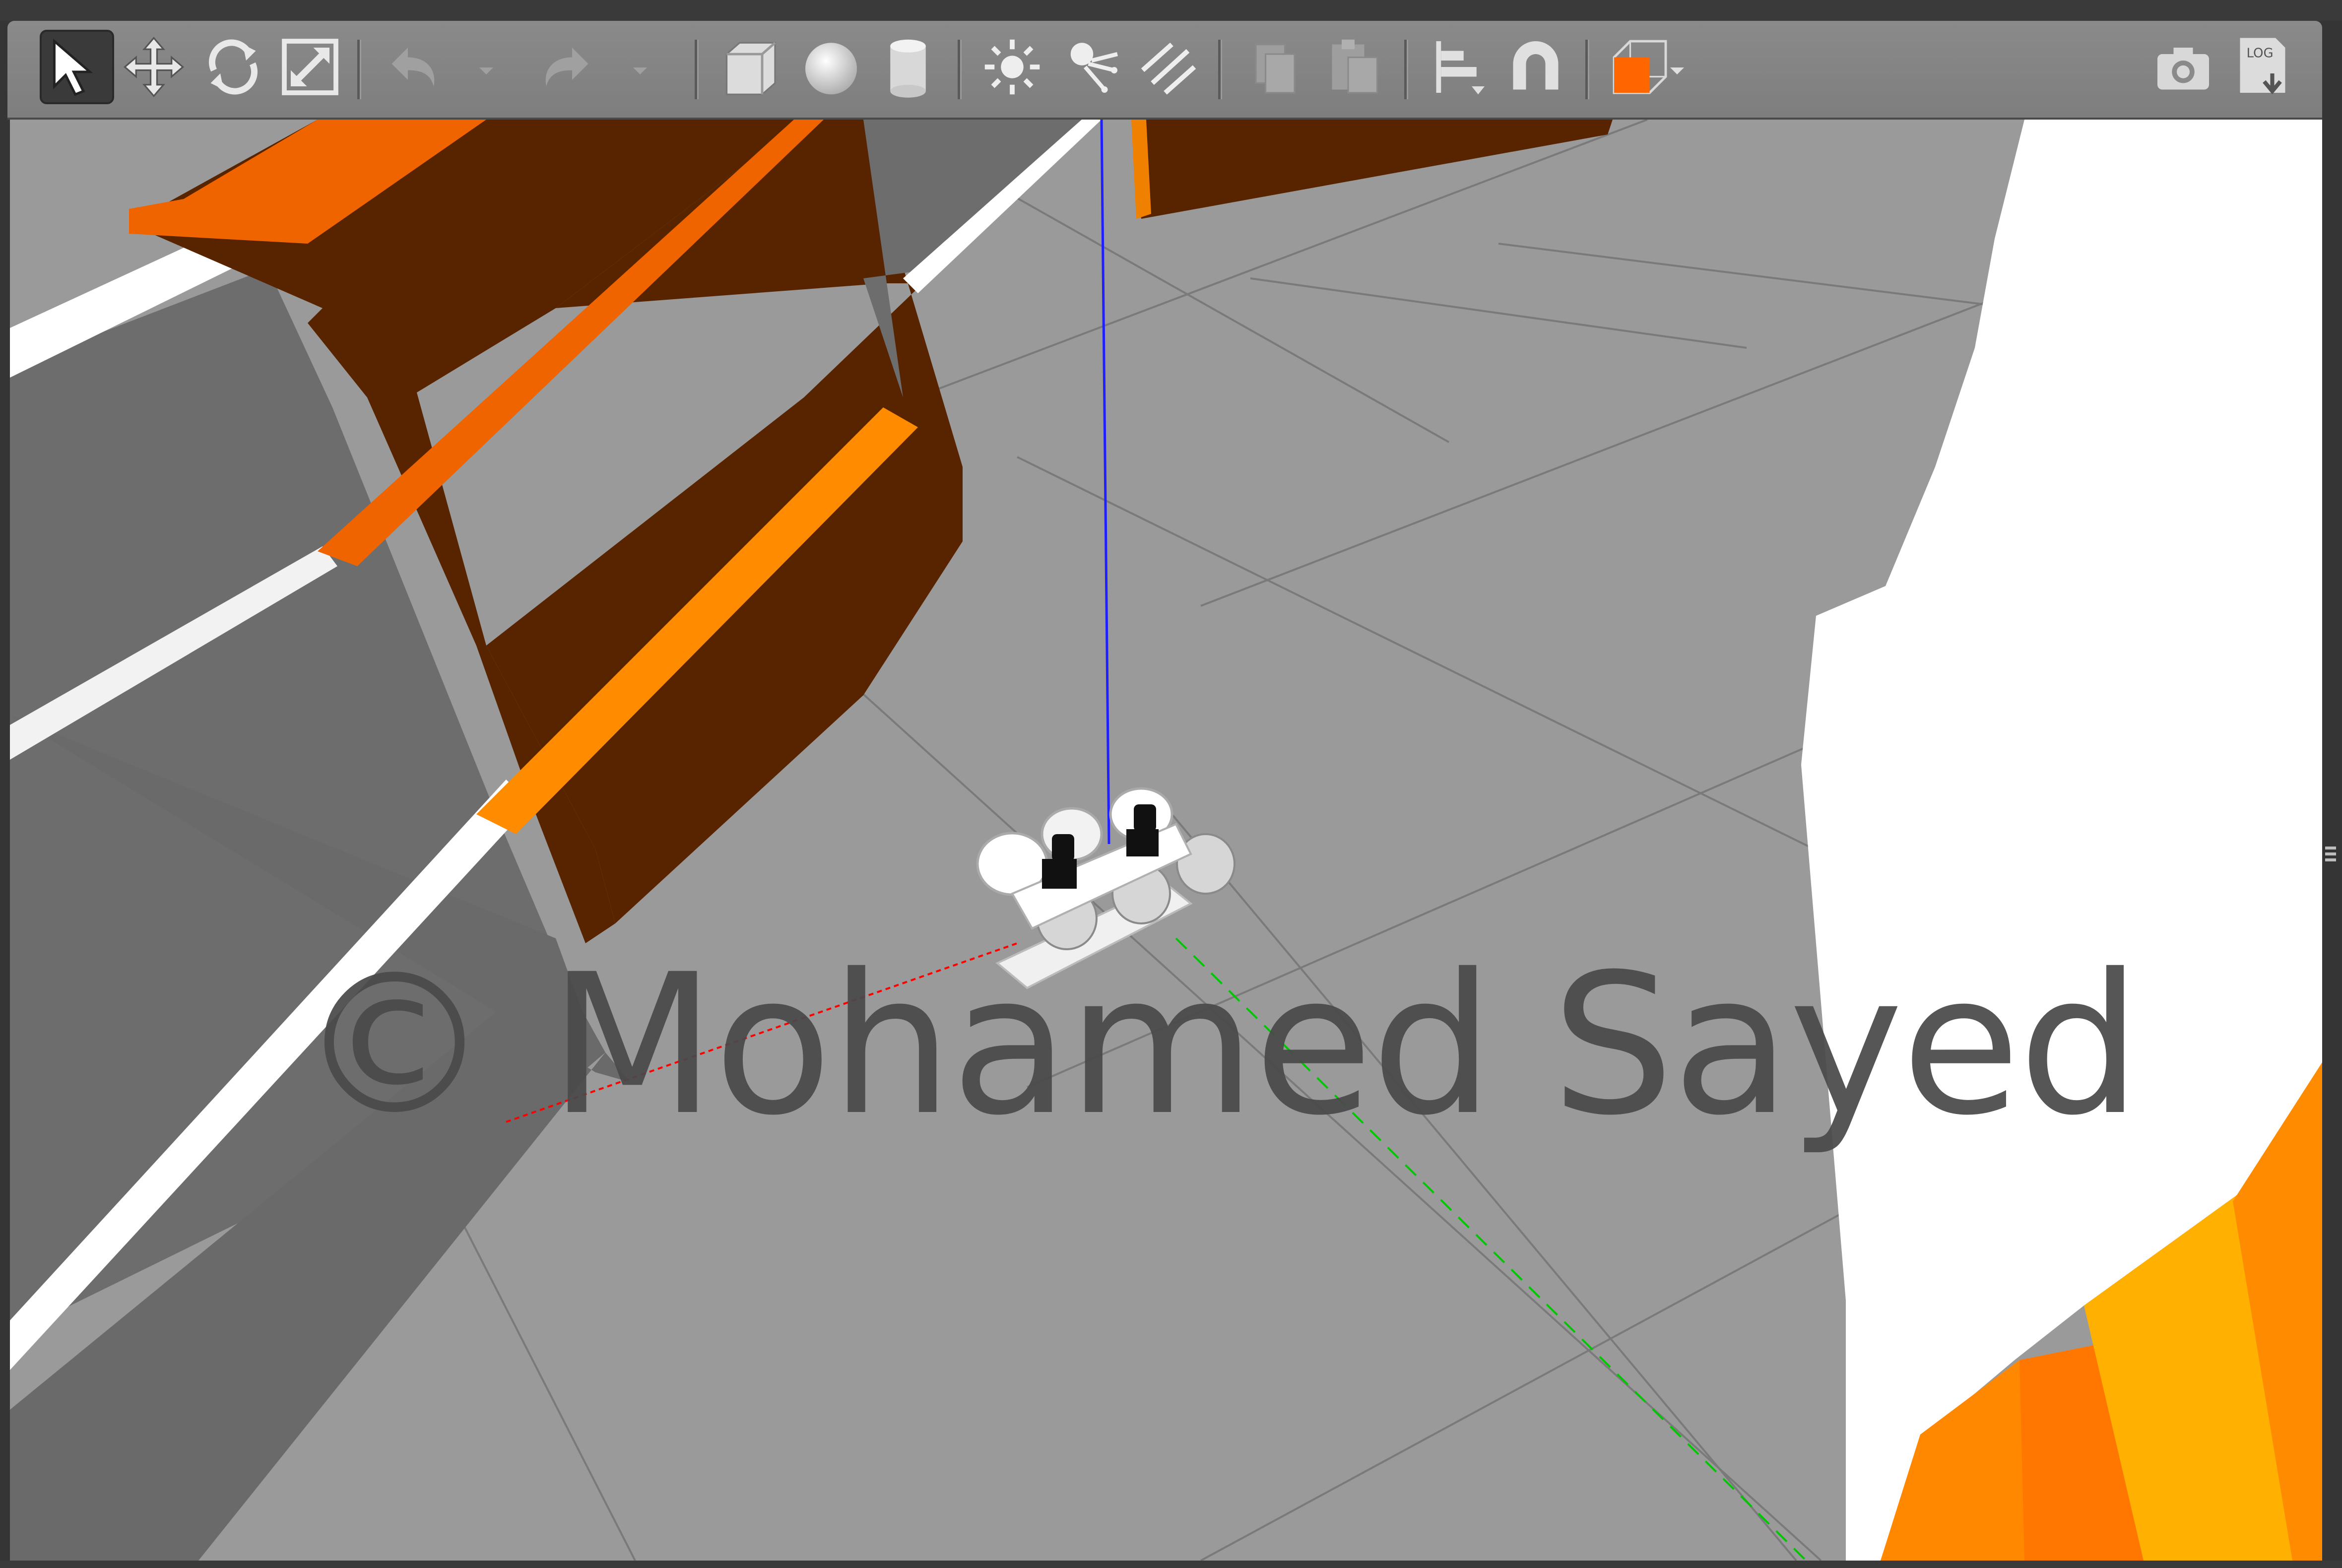 This screenshot has height=1568, width=2342. I want to click on align-button, so click(1459, 67).